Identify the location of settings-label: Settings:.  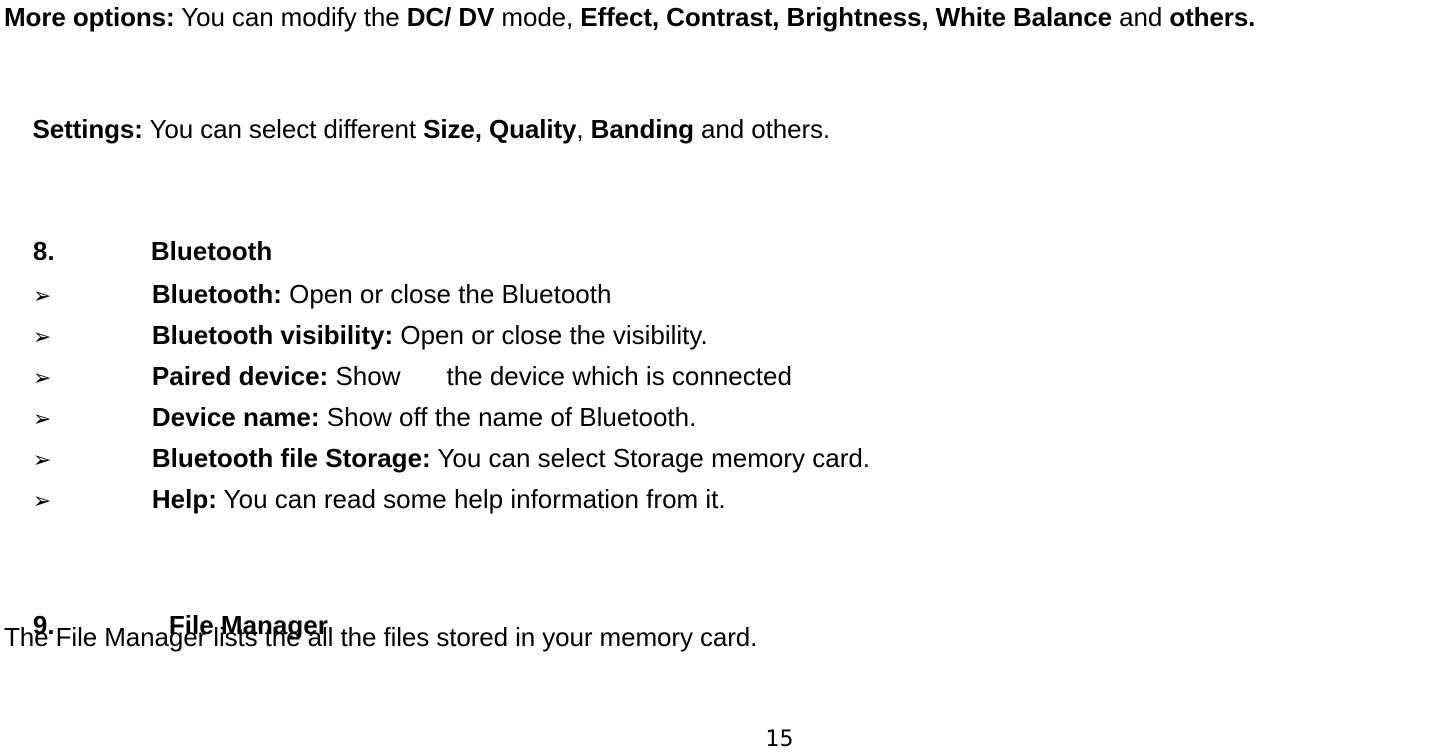
(87, 129).